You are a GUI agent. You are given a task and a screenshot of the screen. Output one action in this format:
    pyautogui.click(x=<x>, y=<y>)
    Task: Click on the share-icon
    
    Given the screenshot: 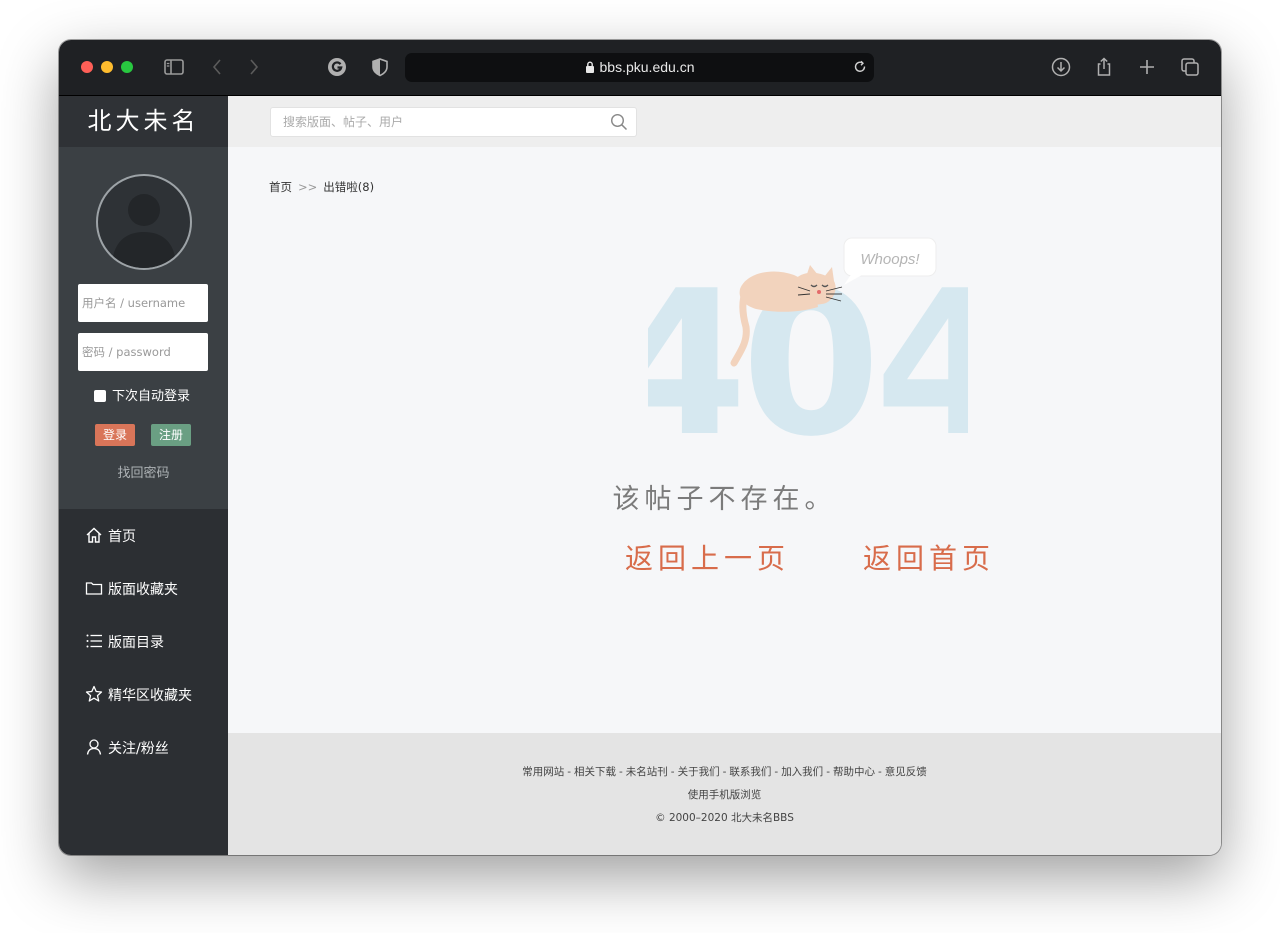 What is the action you would take?
    pyautogui.click(x=1104, y=67)
    